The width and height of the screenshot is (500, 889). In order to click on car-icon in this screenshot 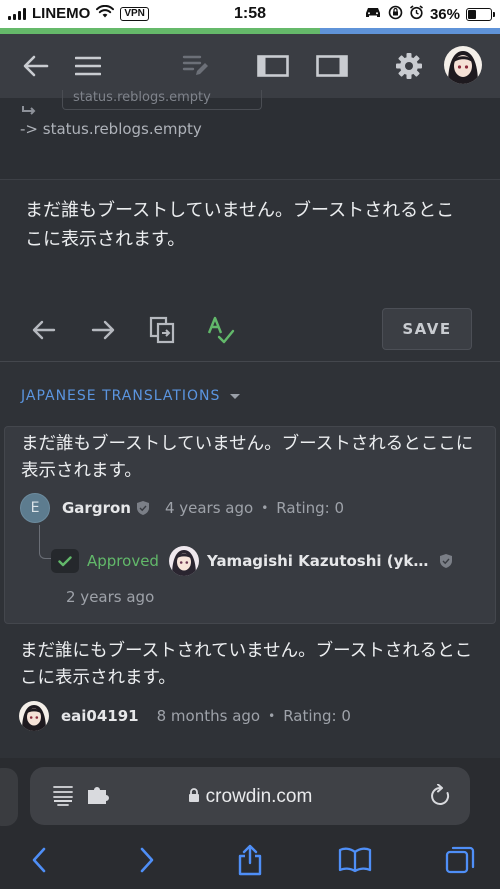, I will do `click(373, 14)`.